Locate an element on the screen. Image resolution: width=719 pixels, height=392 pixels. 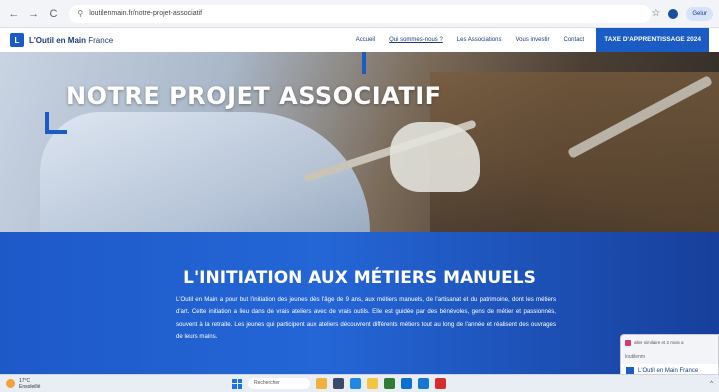
weather-sun-icon is located at coordinates (10, 383).